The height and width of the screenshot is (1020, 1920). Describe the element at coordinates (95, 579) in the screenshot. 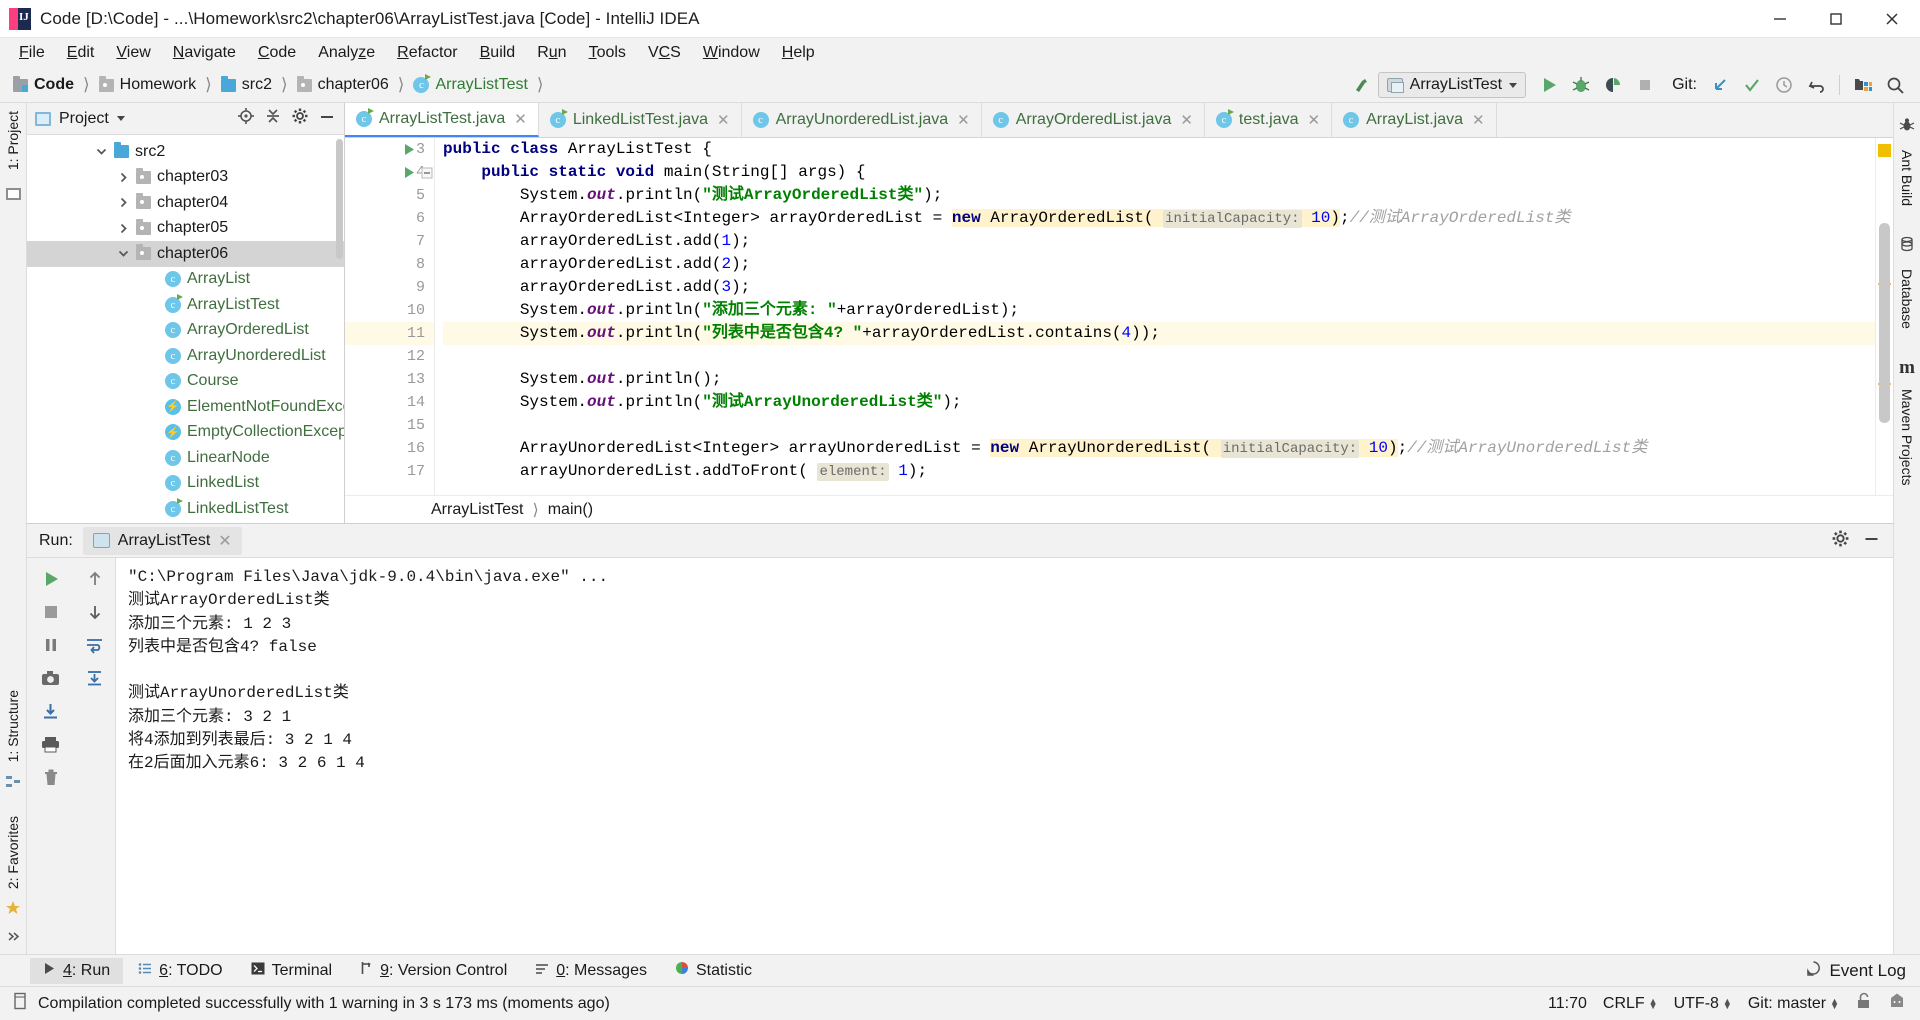

I see `scroll-up-icon` at that location.